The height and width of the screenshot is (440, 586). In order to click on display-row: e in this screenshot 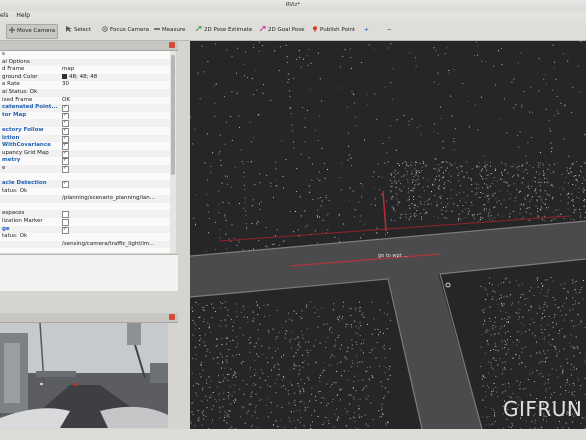, I will do `click(85, 168)`.